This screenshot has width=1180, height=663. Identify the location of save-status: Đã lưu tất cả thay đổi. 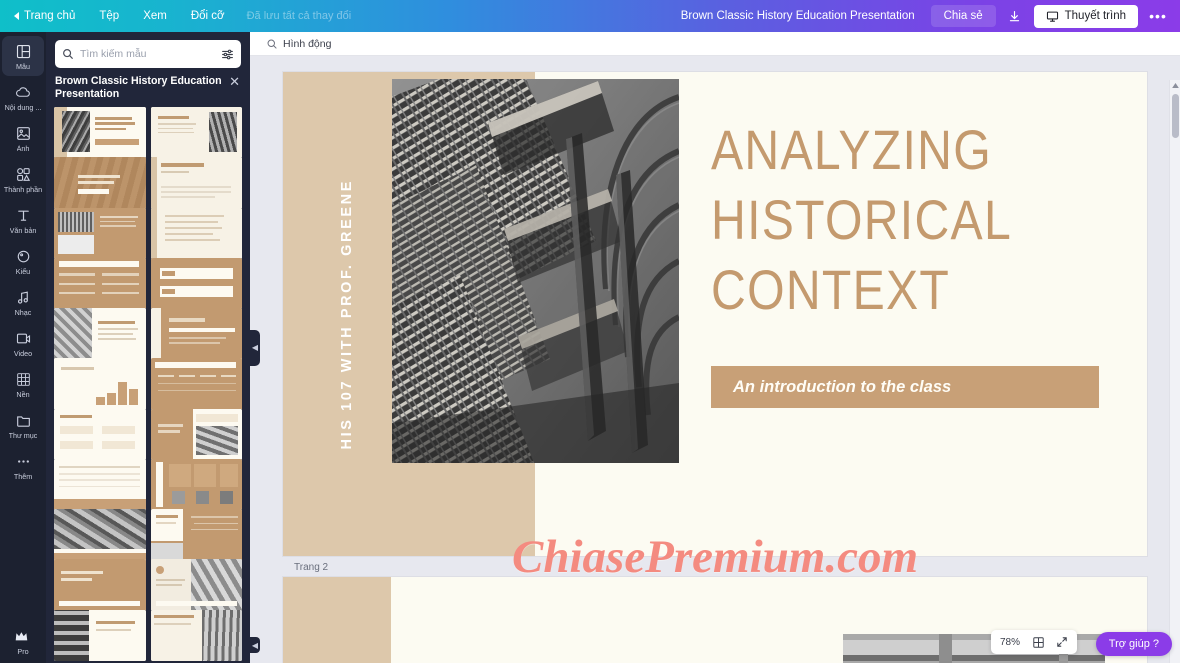
(299, 16).